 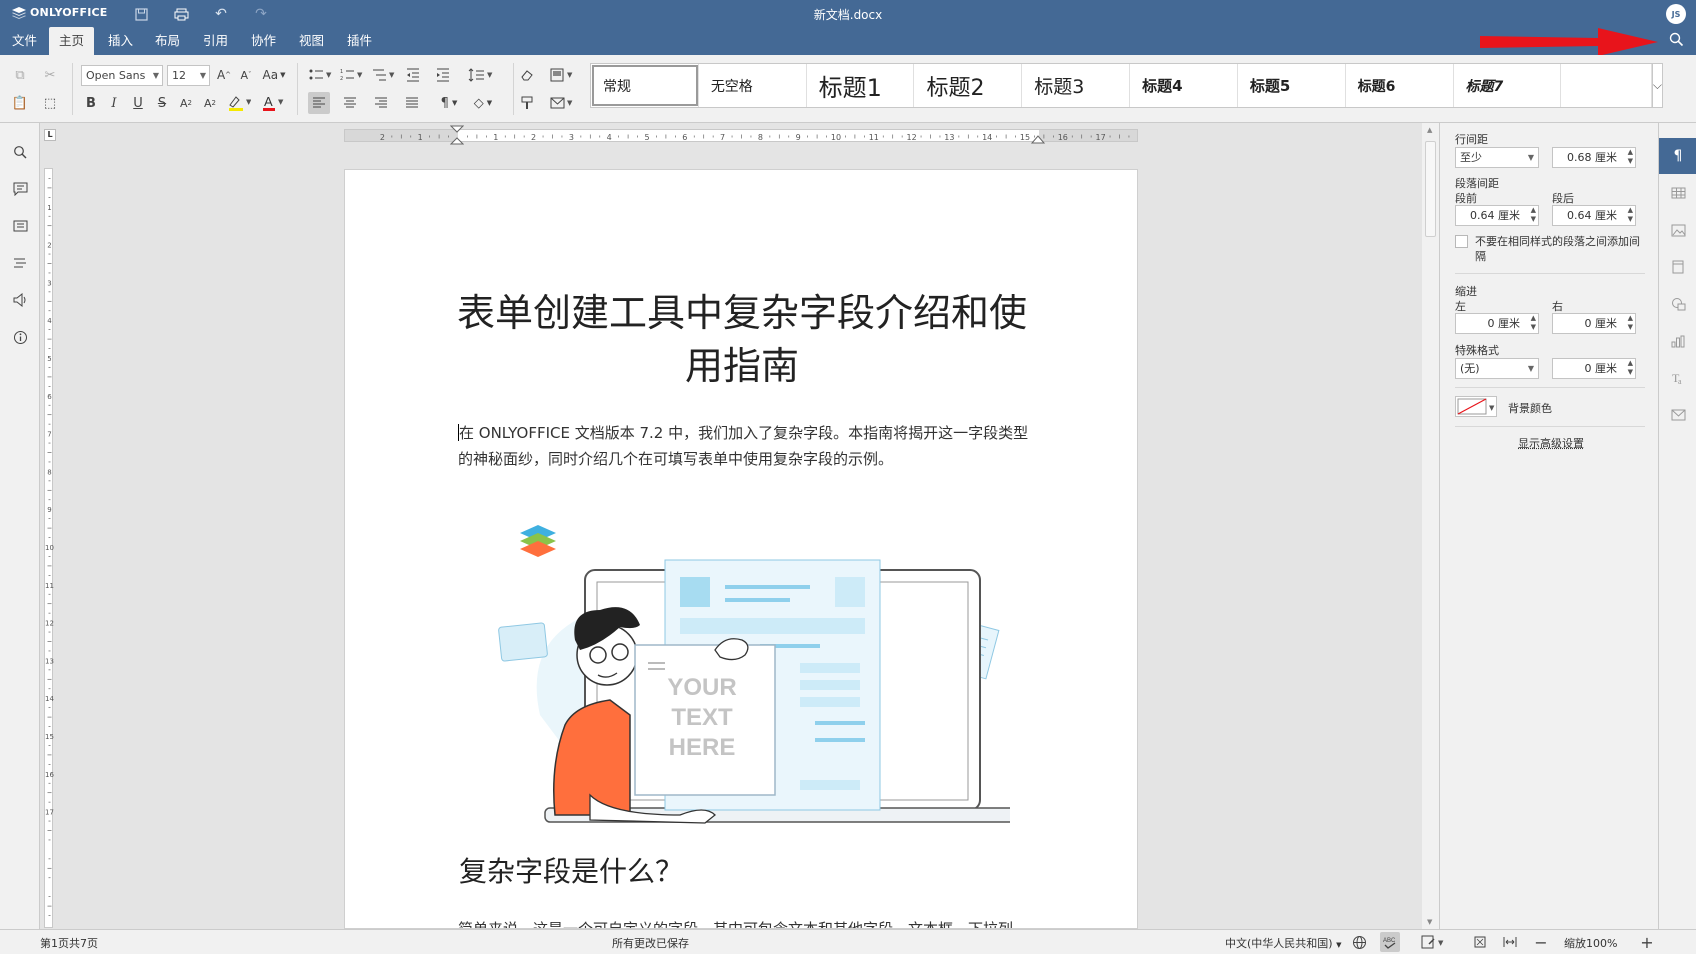 I want to click on style-no-spacing: 无空格, so click(x=753, y=85).